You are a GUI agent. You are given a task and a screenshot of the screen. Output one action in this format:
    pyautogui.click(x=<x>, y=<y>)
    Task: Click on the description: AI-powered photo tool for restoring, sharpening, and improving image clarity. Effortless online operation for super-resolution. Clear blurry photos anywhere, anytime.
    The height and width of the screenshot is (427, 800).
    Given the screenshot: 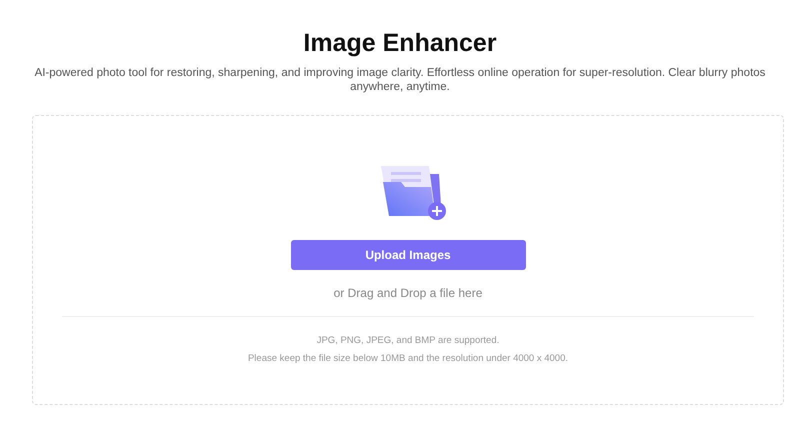 What is the action you would take?
    pyautogui.click(x=400, y=80)
    